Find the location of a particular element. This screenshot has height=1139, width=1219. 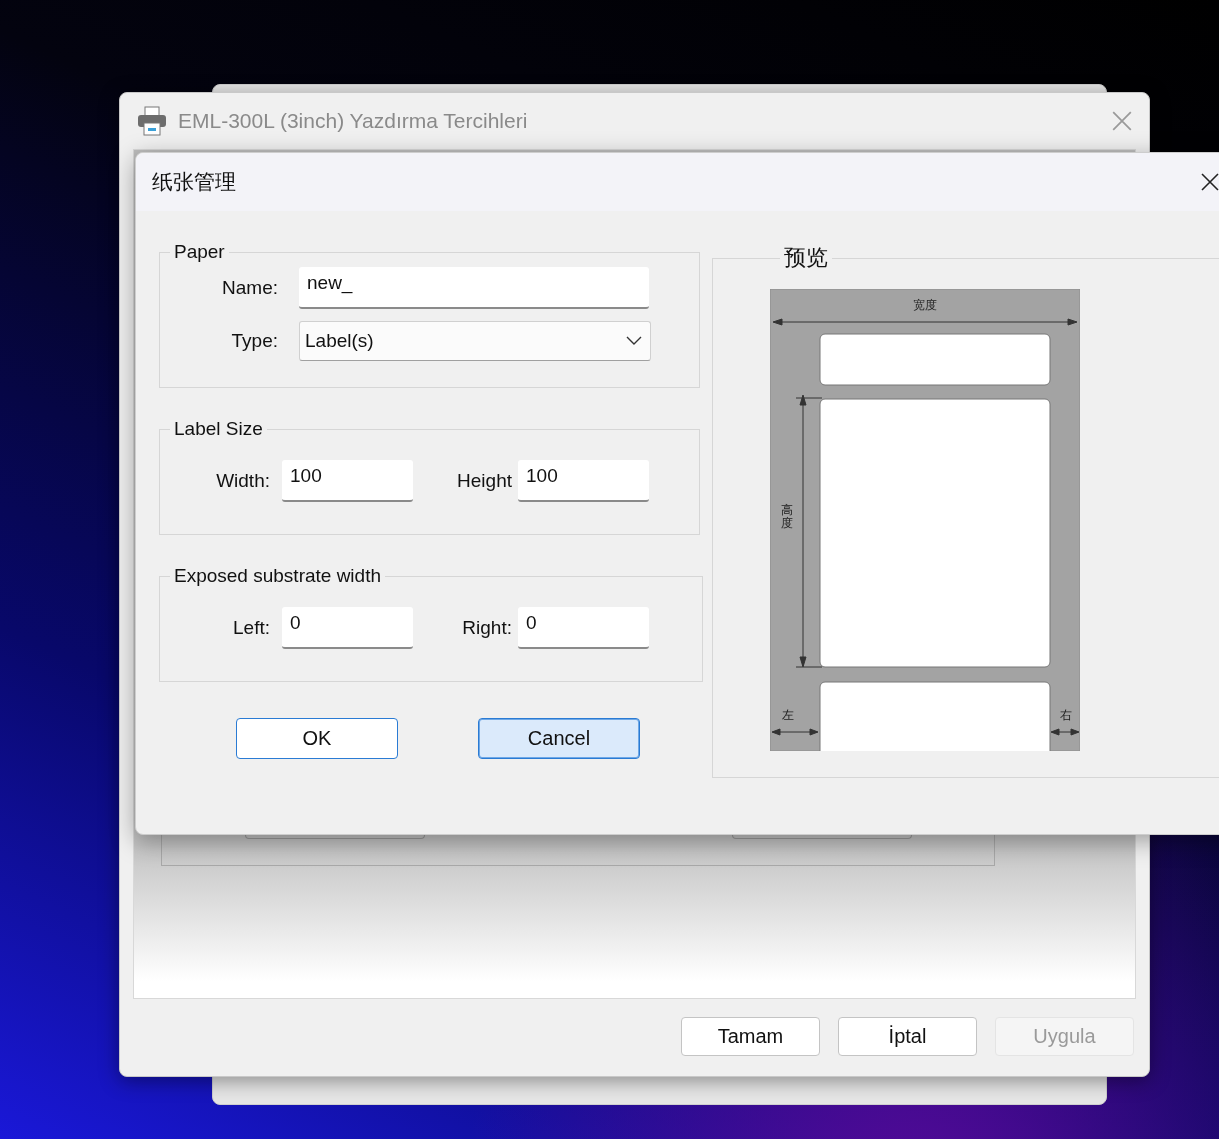

chevron-down-icon is located at coordinates (634, 341).